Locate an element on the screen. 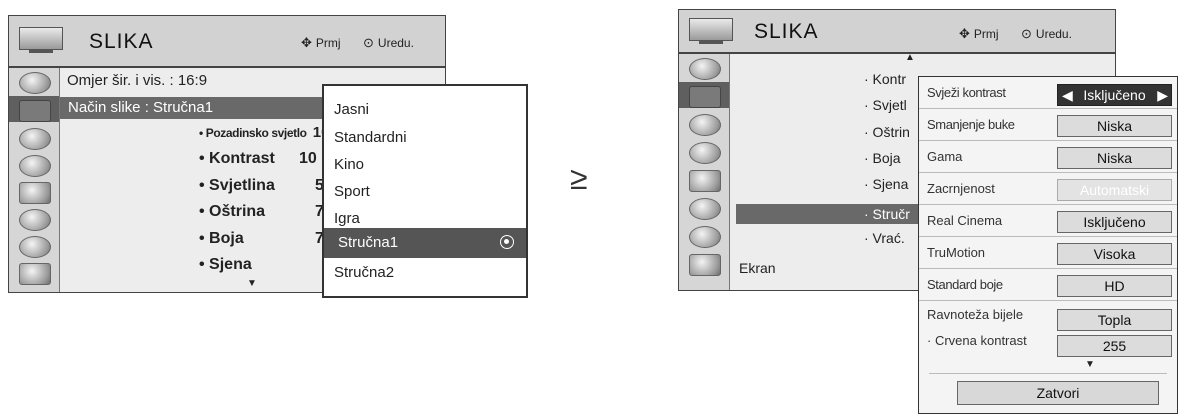 The width and height of the screenshot is (1184, 420). contrast-row: • Kontrast 10 is located at coordinates (258, 159).